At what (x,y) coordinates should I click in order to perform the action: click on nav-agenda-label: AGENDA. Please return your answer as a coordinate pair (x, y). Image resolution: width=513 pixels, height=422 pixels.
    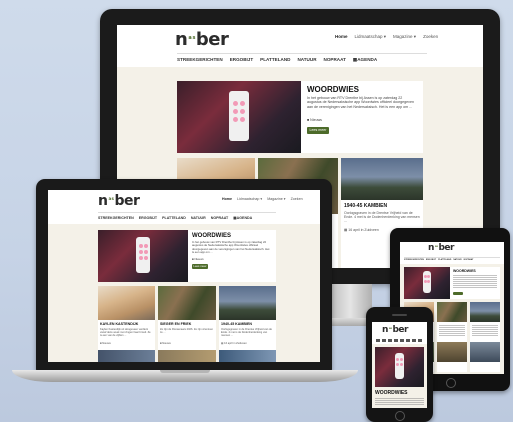
    Looking at the image, I should click on (244, 218).